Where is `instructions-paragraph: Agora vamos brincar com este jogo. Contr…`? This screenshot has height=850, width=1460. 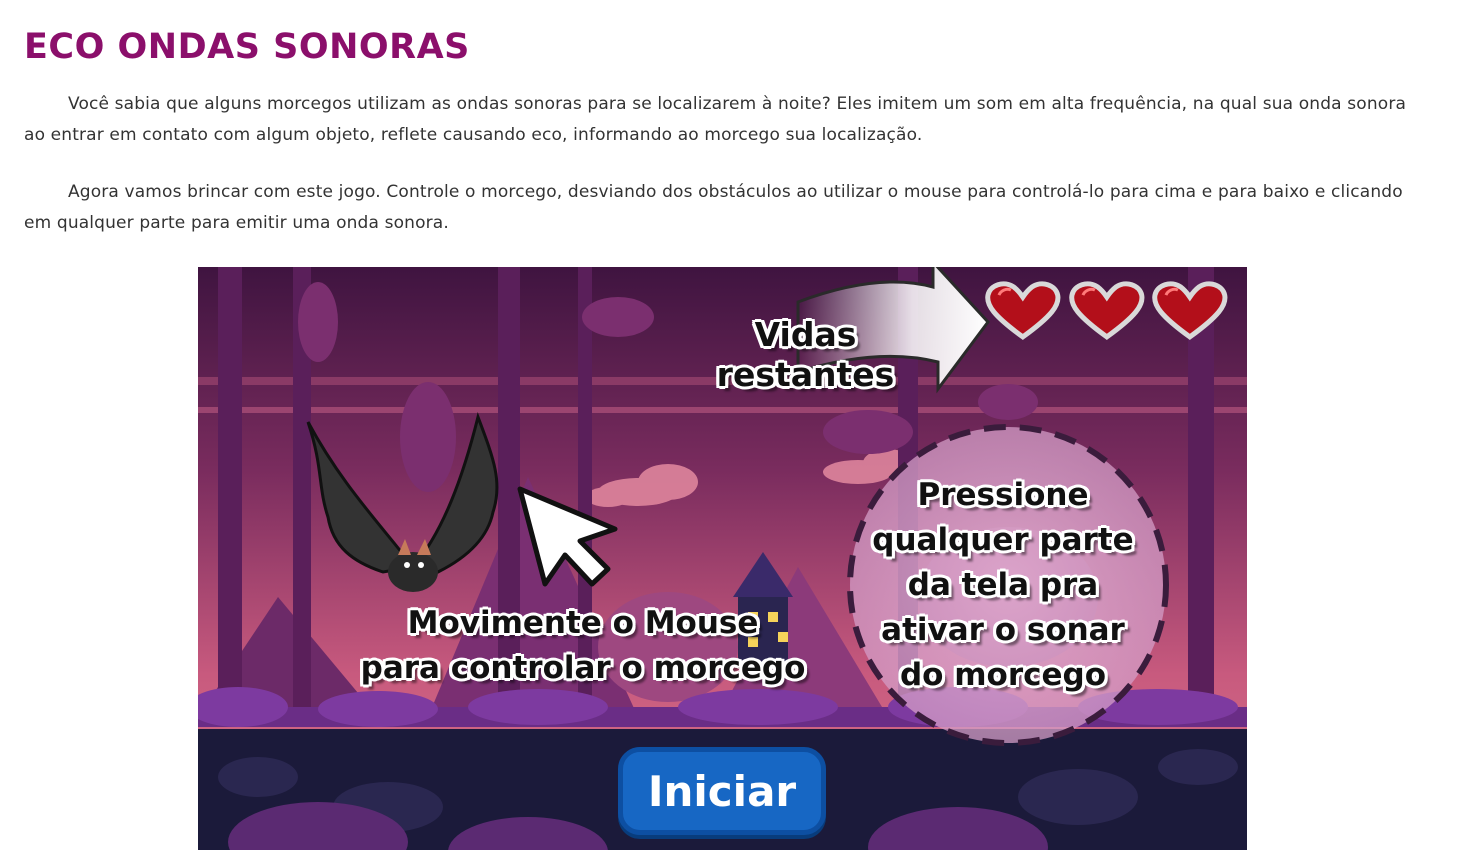 instructions-paragraph: Agora vamos brincar com este jogo. Contr… is located at coordinates (713, 207).